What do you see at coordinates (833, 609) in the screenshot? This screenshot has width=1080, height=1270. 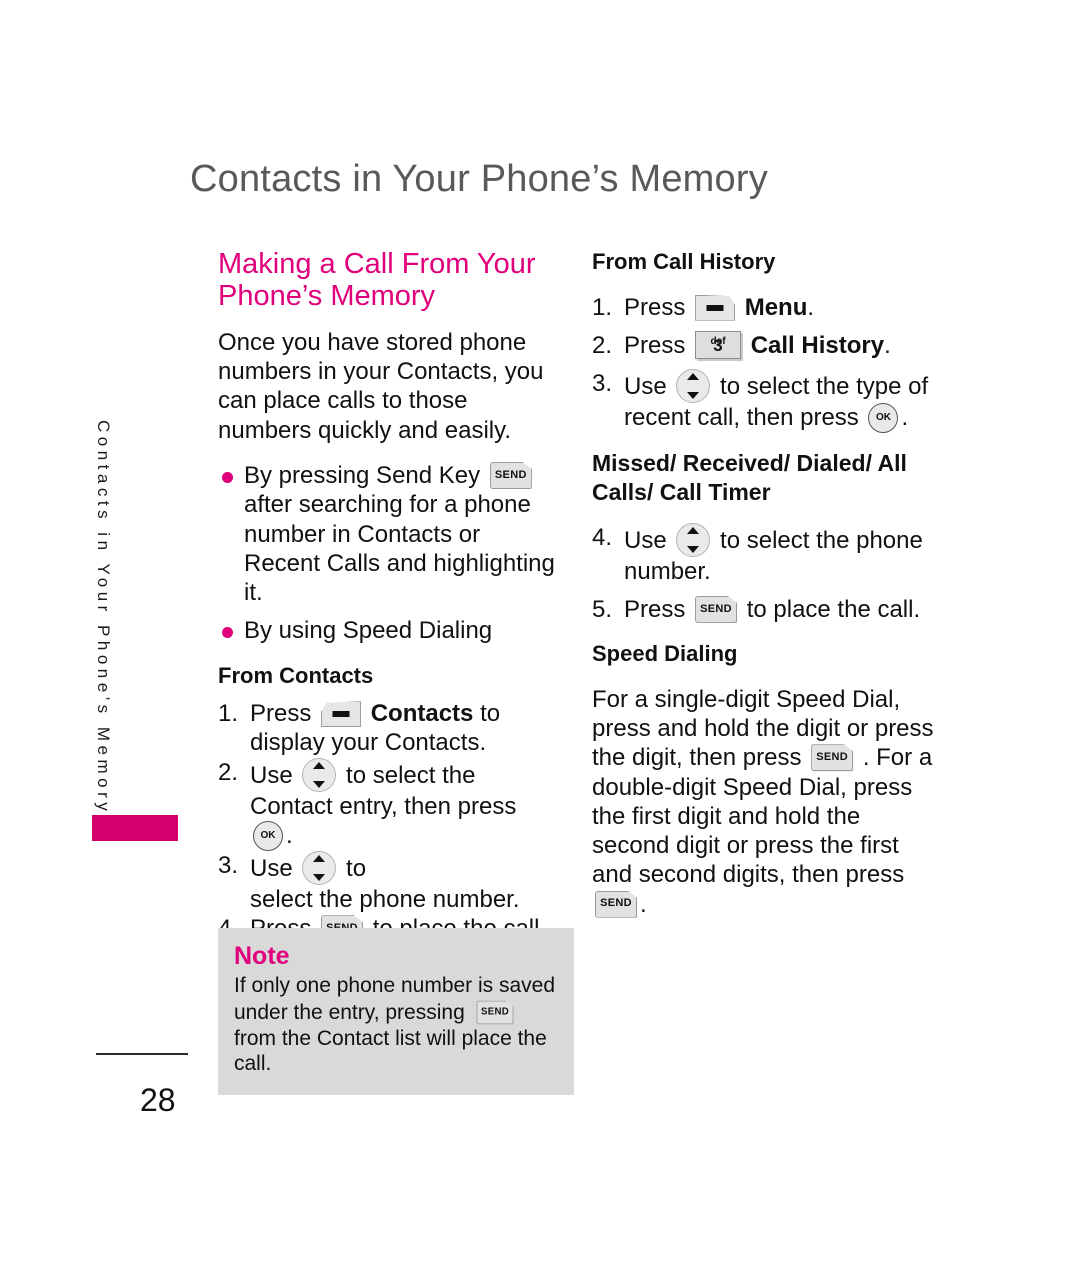 I see `step-text-tail: to place the call.` at bounding box center [833, 609].